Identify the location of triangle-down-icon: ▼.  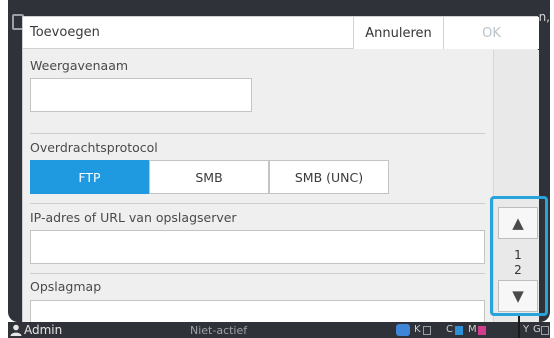
(518, 296).